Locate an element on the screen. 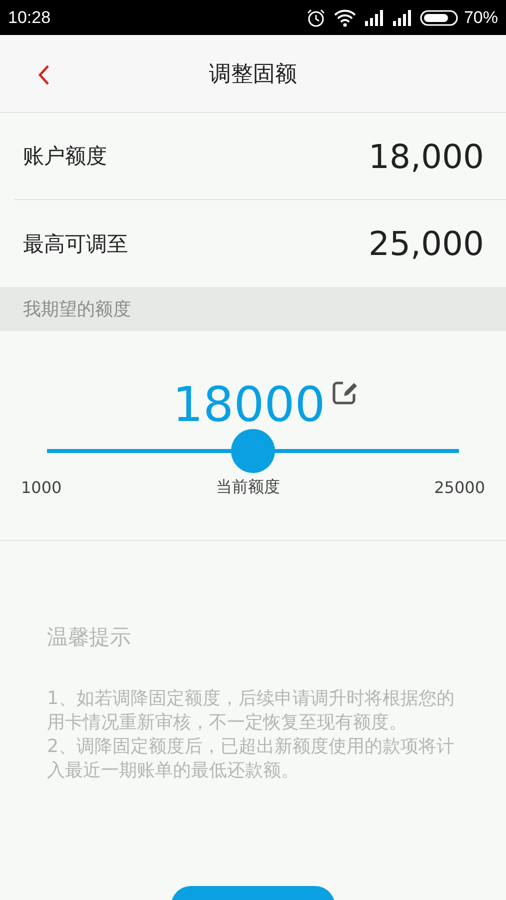 The image size is (506, 900). tips-title: 温馨提示 is located at coordinates (89, 637).